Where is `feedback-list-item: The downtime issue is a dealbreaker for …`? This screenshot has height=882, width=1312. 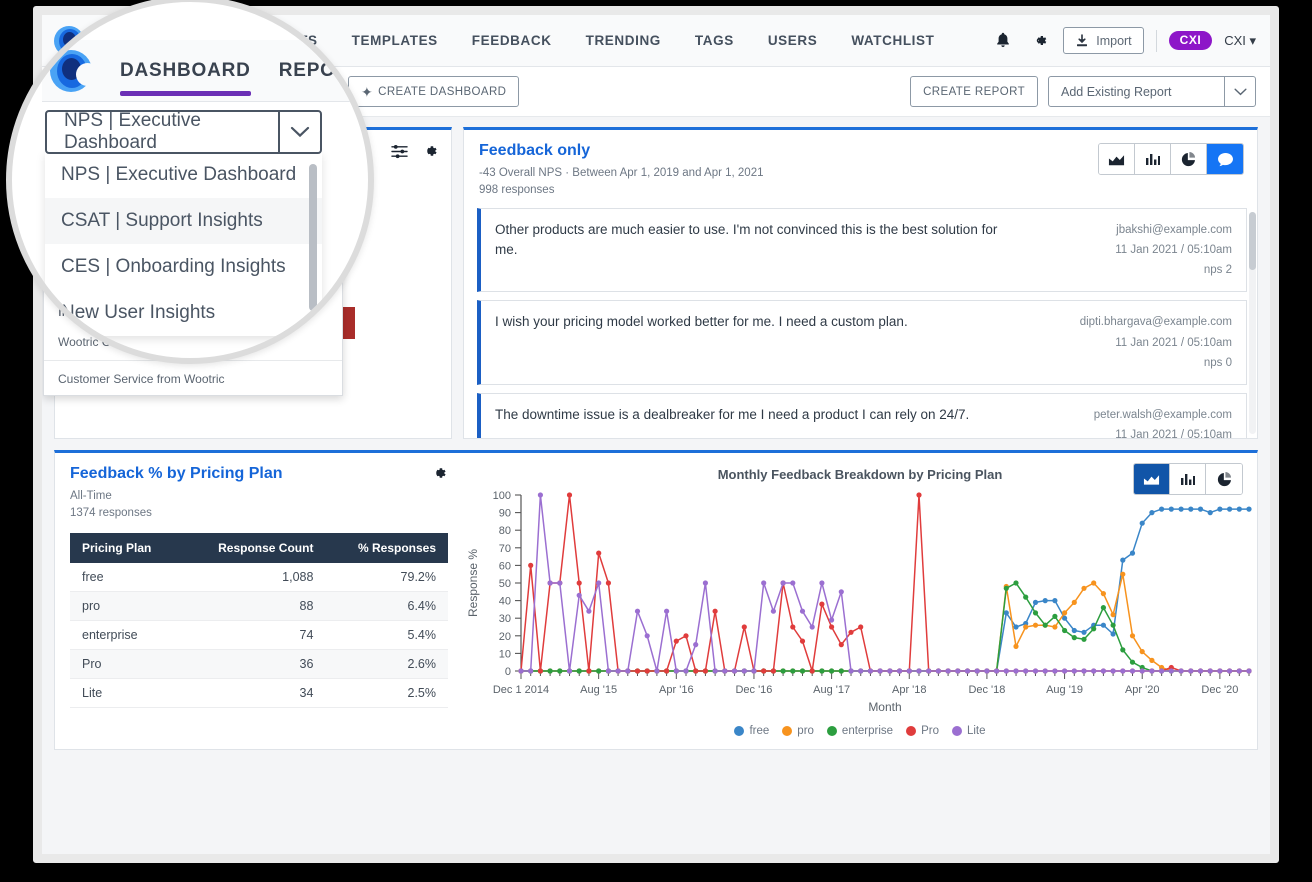
feedback-list-item: The downtime issue is a dealbreaker for … is located at coordinates (862, 415).